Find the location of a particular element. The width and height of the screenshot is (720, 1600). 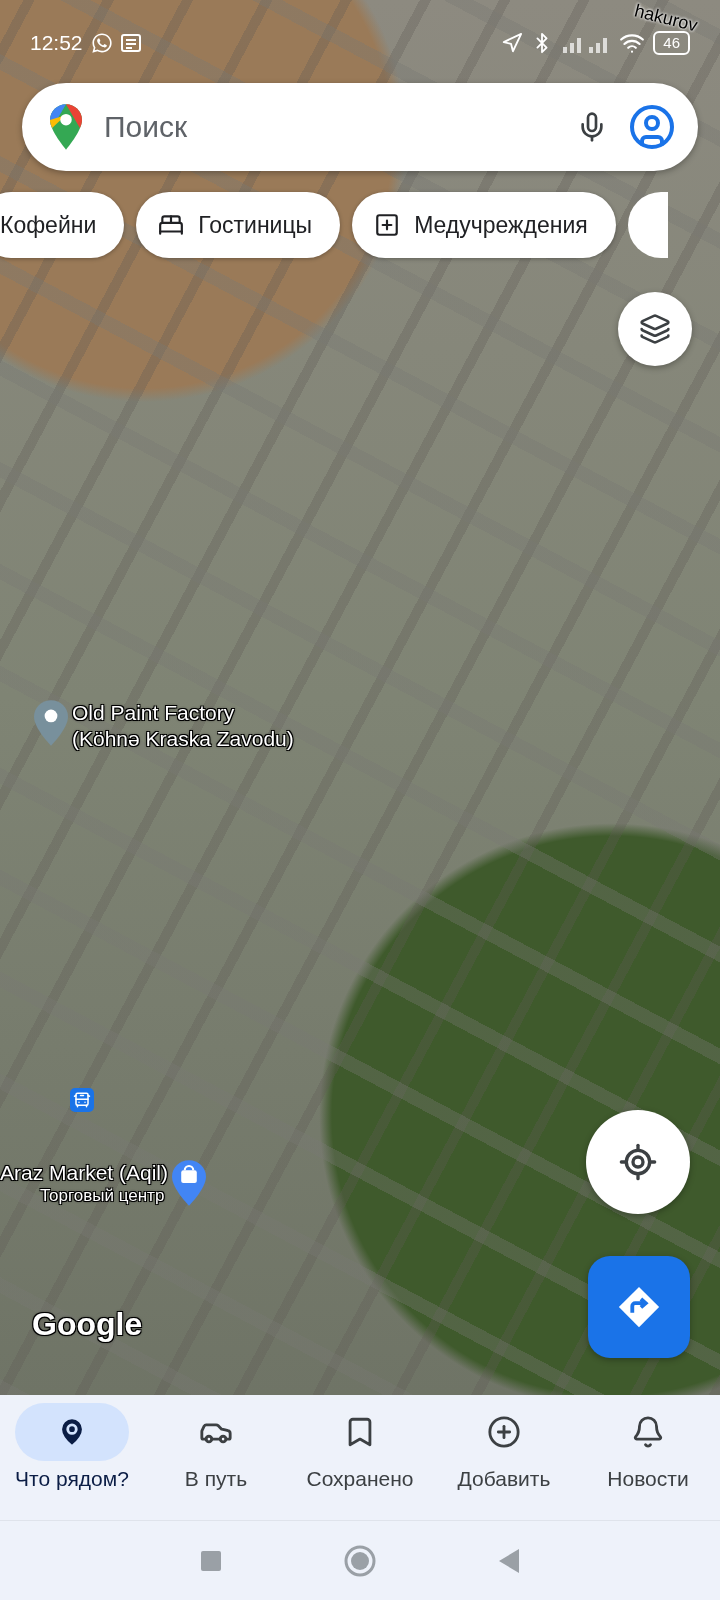

location-icon is located at coordinates (512, 43).